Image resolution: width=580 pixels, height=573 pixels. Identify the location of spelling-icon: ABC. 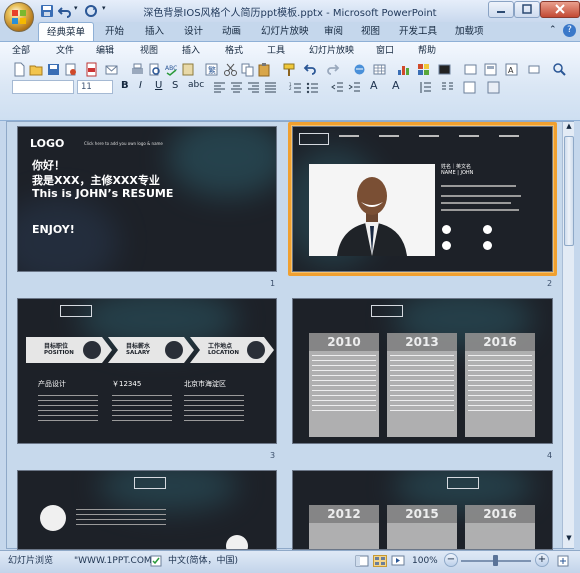
(171, 69).